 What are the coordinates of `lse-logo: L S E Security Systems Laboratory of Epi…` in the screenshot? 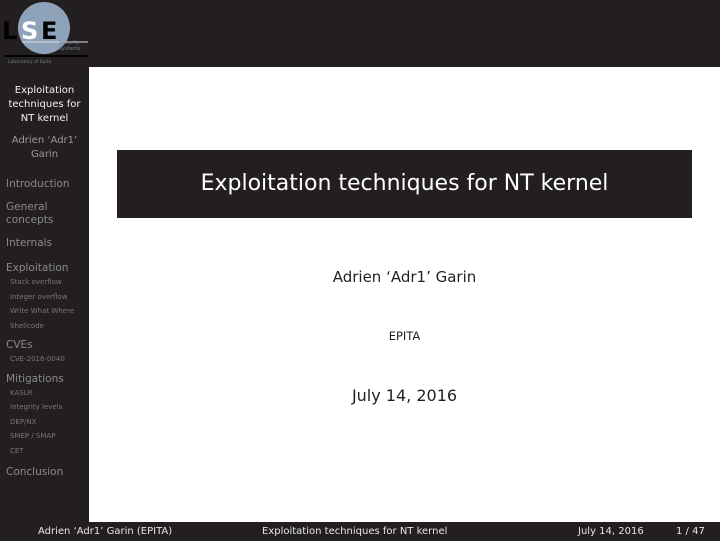 It's located at (45, 33).